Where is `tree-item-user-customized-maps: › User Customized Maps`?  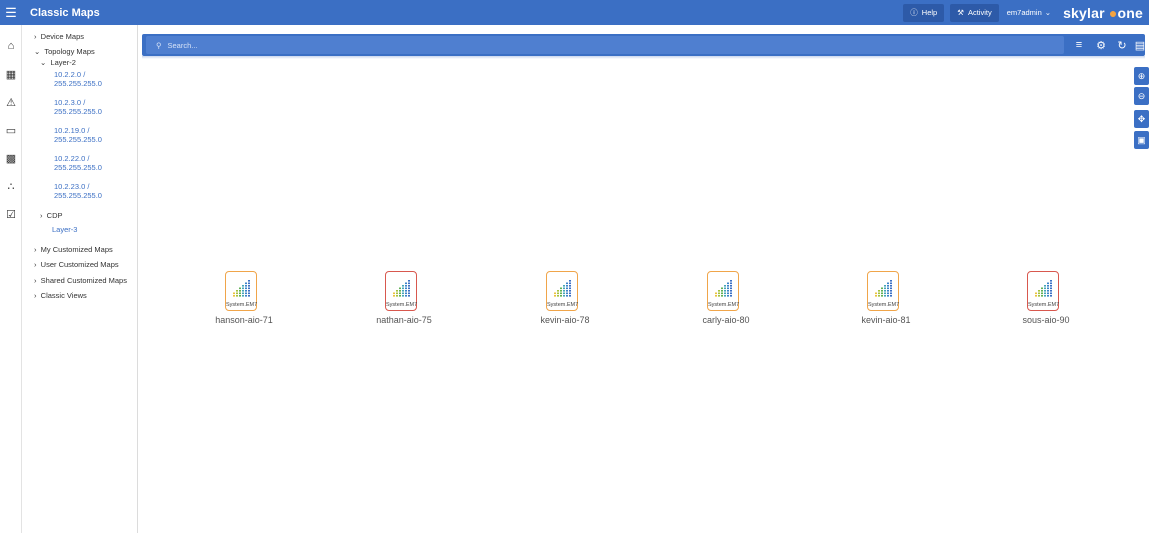 tree-item-user-customized-maps: › User Customized Maps is located at coordinates (76, 264).